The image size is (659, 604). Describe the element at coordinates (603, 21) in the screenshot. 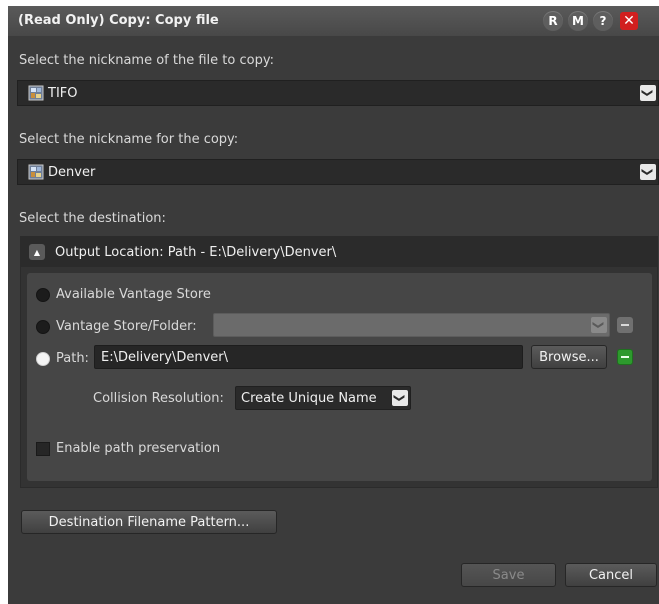

I see `help-button: ?` at that location.